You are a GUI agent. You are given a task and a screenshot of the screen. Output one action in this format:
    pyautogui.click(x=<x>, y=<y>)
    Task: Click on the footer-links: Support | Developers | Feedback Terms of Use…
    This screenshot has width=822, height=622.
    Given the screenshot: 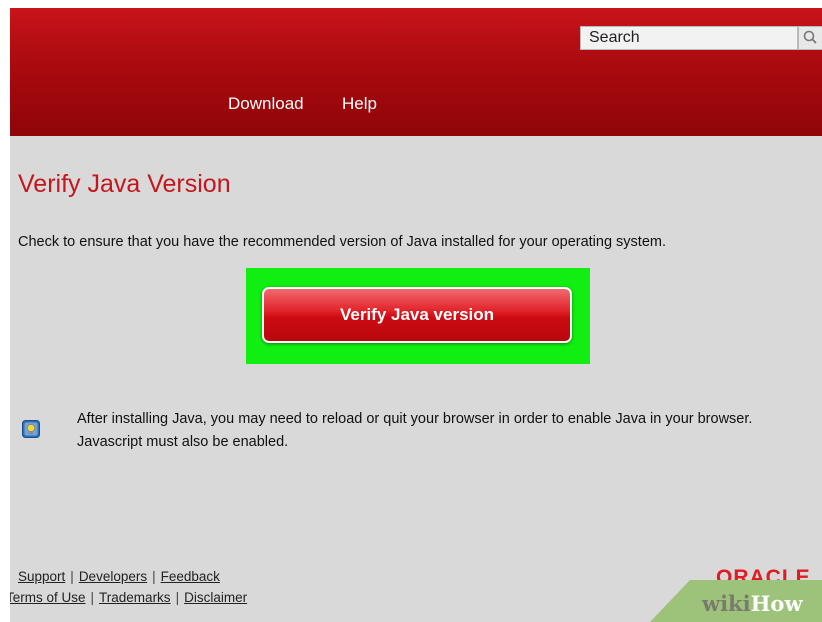 What is the action you would take?
    pyautogui.click(x=128, y=587)
    